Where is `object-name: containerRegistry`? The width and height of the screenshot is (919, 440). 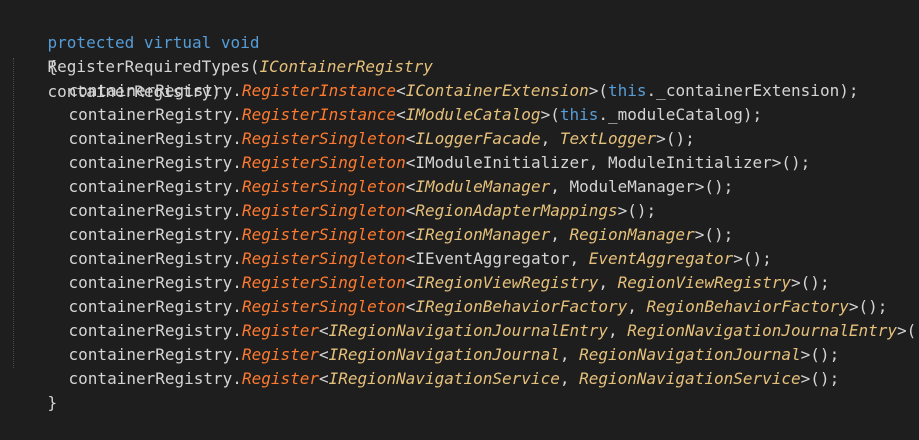 object-name: containerRegistry is located at coordinates (150, 379).